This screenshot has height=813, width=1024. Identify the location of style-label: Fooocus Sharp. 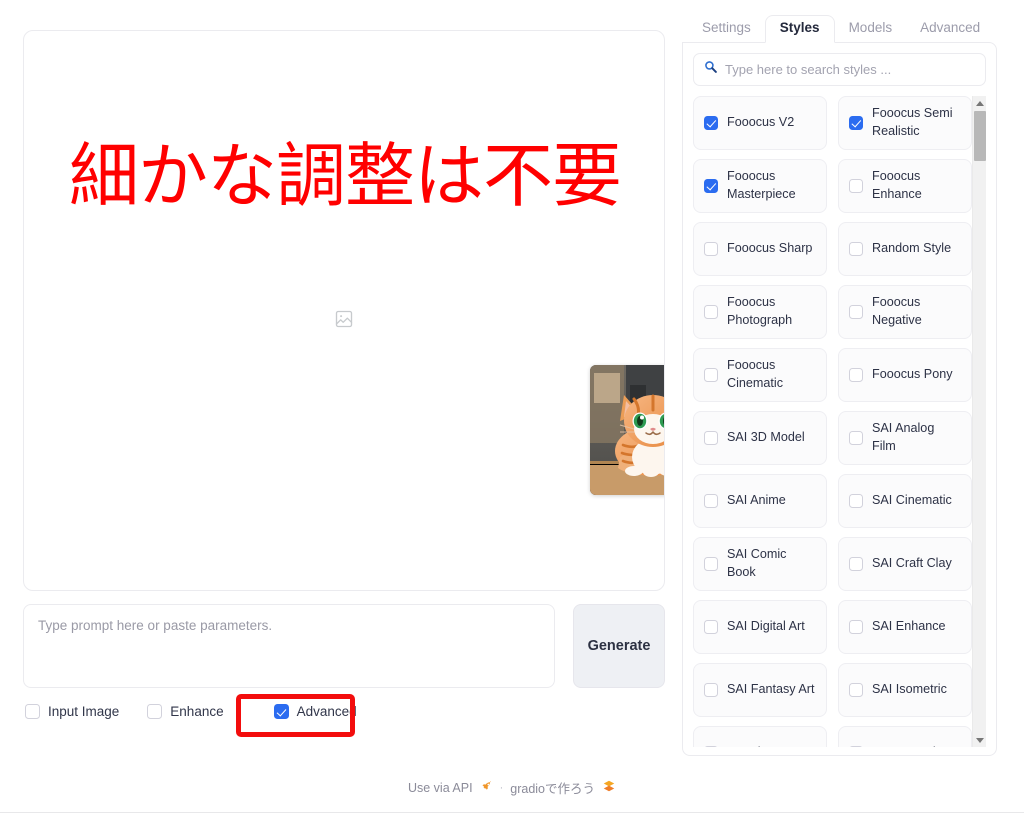
(770, 248).